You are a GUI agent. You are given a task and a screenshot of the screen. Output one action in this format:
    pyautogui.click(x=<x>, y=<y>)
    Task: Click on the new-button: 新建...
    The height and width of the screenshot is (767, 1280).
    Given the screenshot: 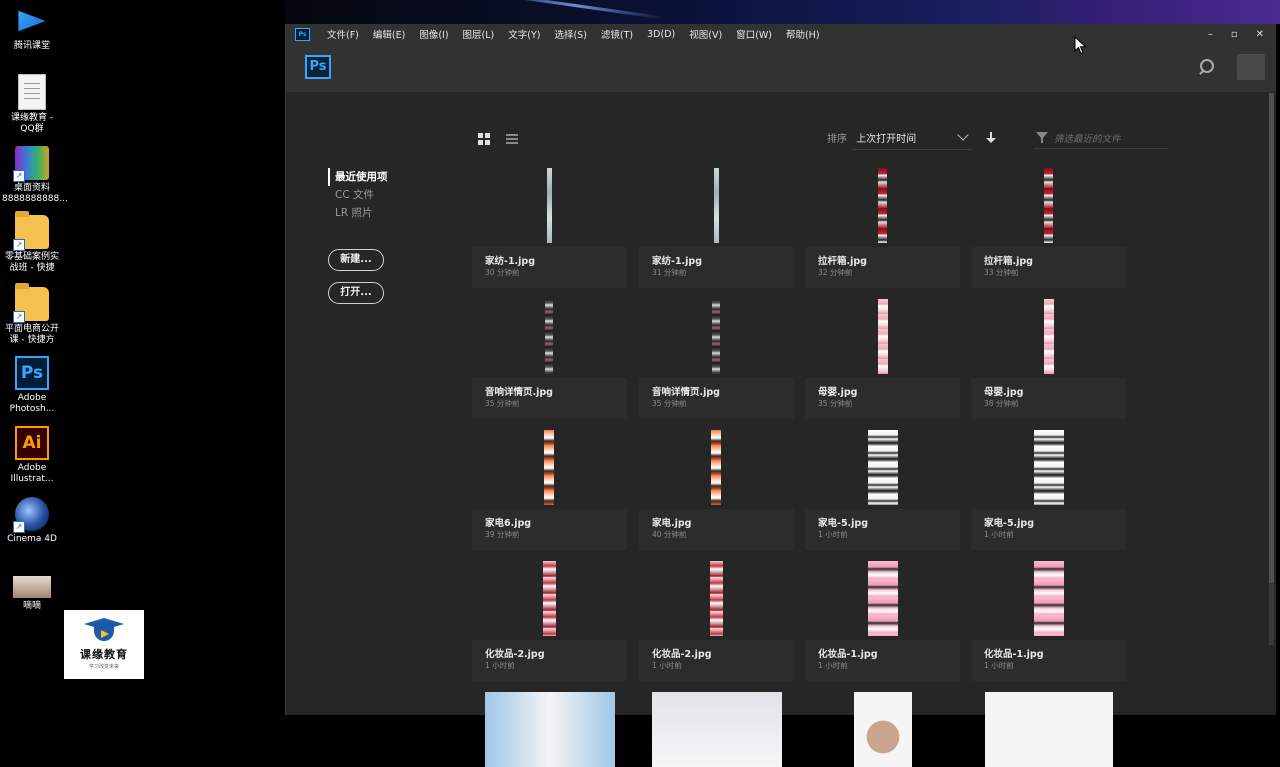 What is the action you would take?
    pyautogui.click(x=356, y=260)
    